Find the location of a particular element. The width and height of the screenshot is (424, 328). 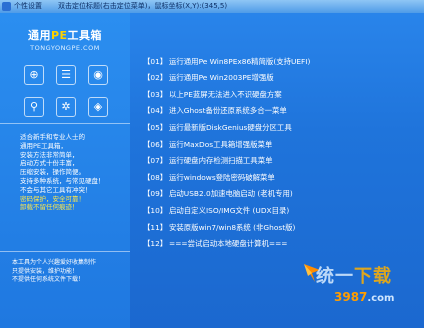

menu-num: 【12】 is located at coordinates (155, 243).